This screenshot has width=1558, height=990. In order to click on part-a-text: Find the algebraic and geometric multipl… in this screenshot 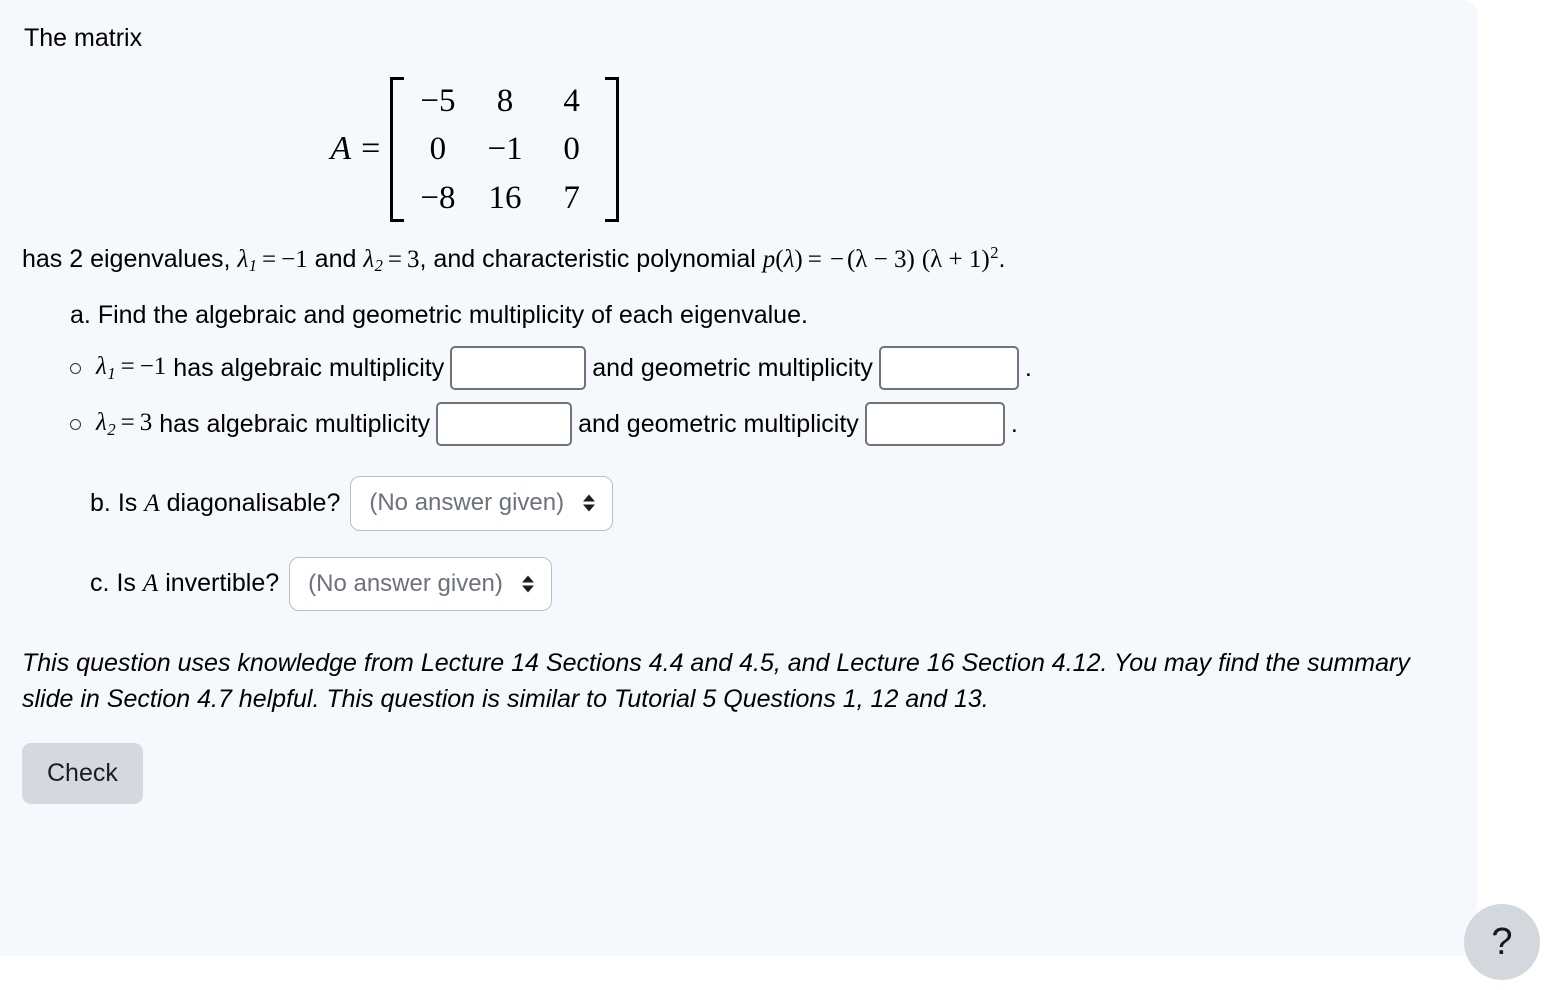, I will do `click(452, 315)`.